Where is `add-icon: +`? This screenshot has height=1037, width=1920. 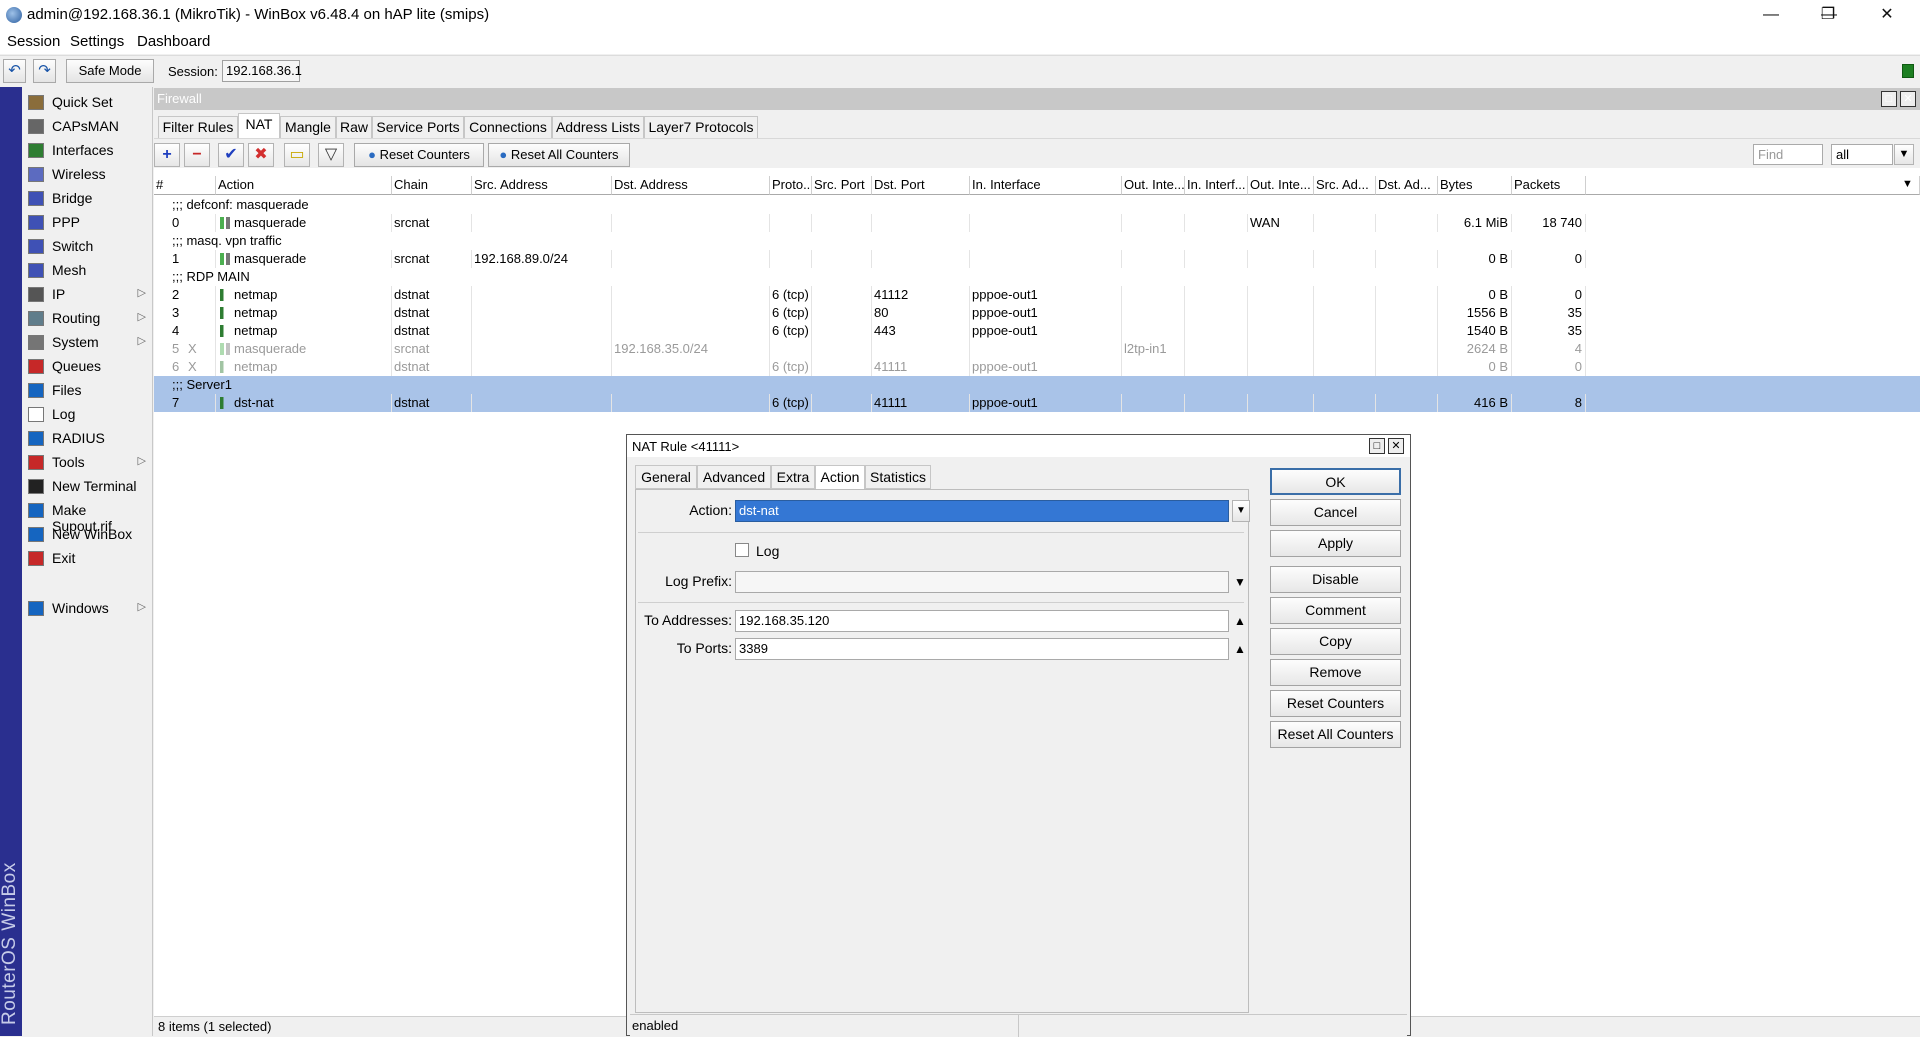
add-icon: + is located at coordinates (167, 155).